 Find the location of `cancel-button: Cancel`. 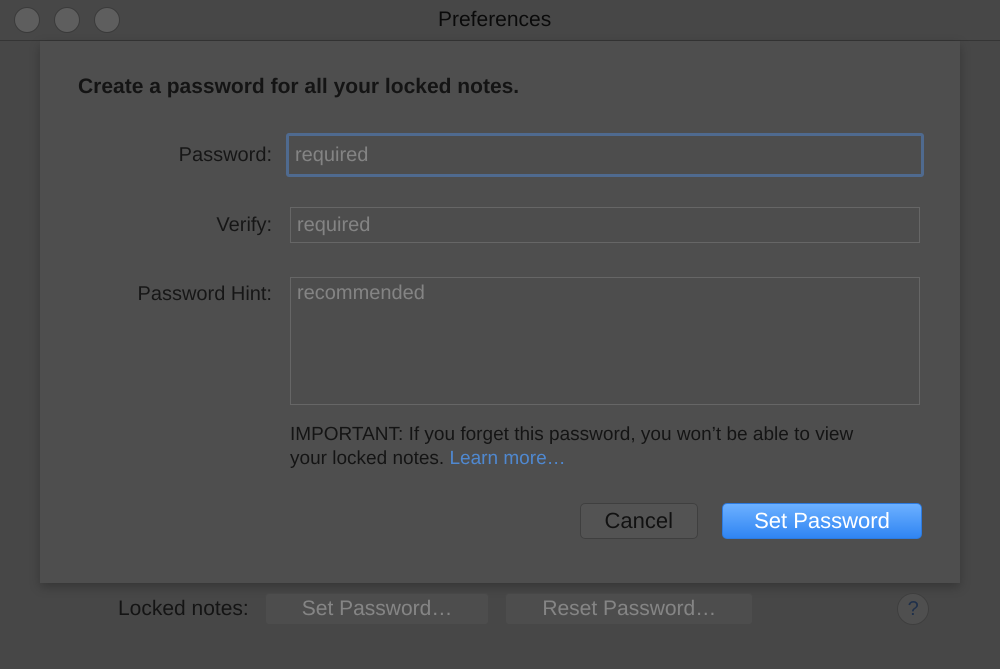

cancel-button: Cancel is located at coordinates (639, 521).